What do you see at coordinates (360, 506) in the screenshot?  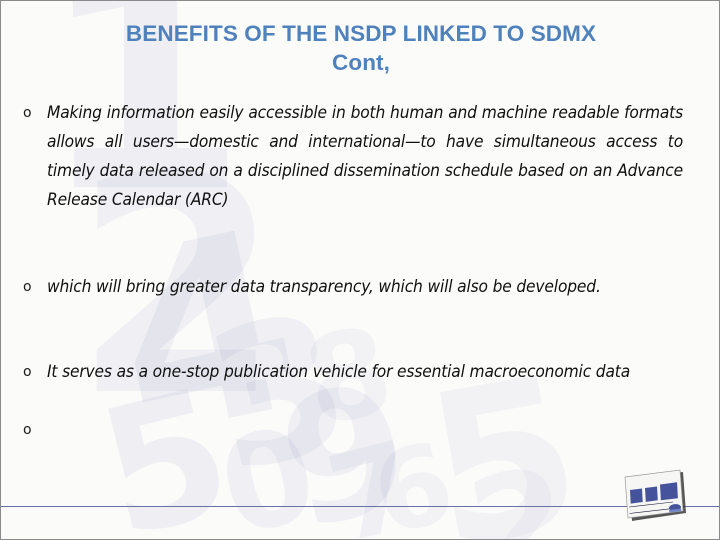 I see `footer-divider` at bounding box center [360, 506].